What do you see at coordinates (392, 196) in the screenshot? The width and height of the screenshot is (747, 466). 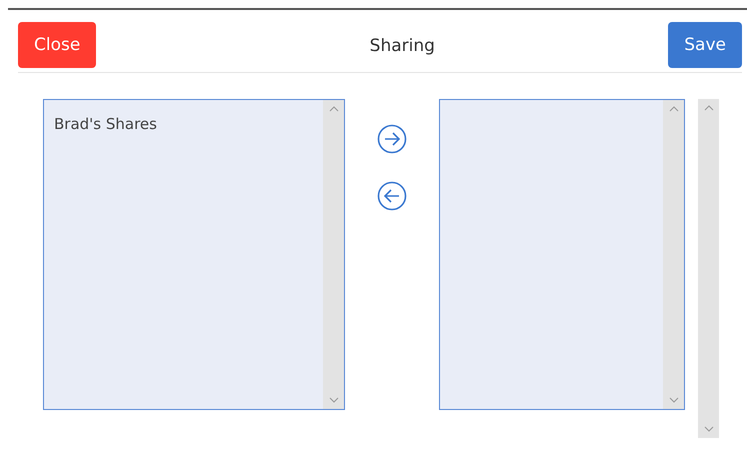 I see `arrow-left-circle-icon` at bounding box center [392, 196].